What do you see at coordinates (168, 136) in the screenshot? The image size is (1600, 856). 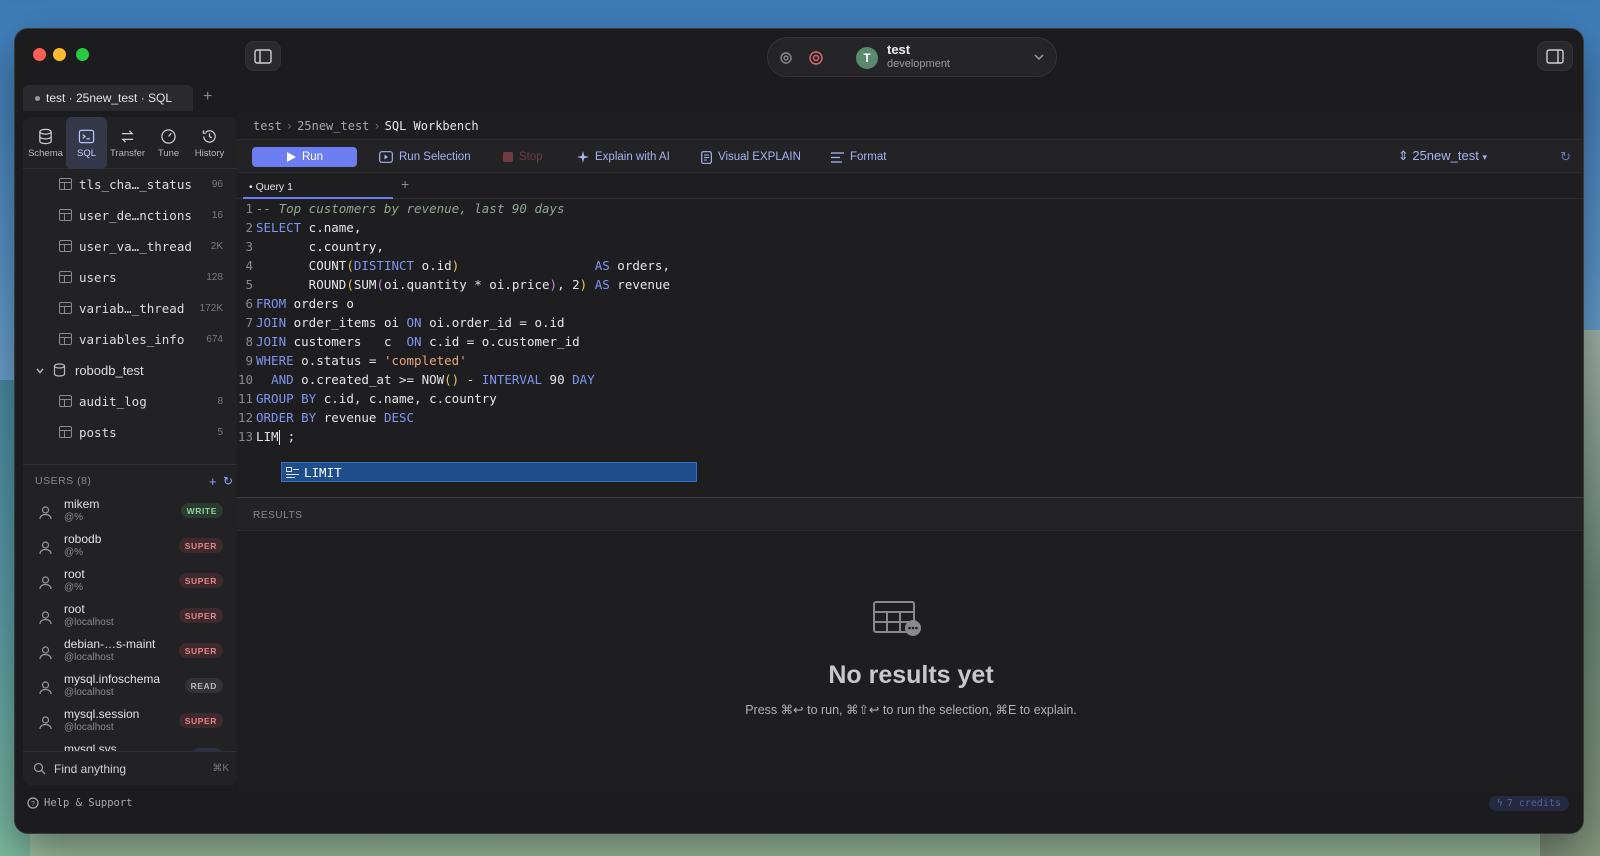 I see `gauge-icon` at bounding box center [168, 136].